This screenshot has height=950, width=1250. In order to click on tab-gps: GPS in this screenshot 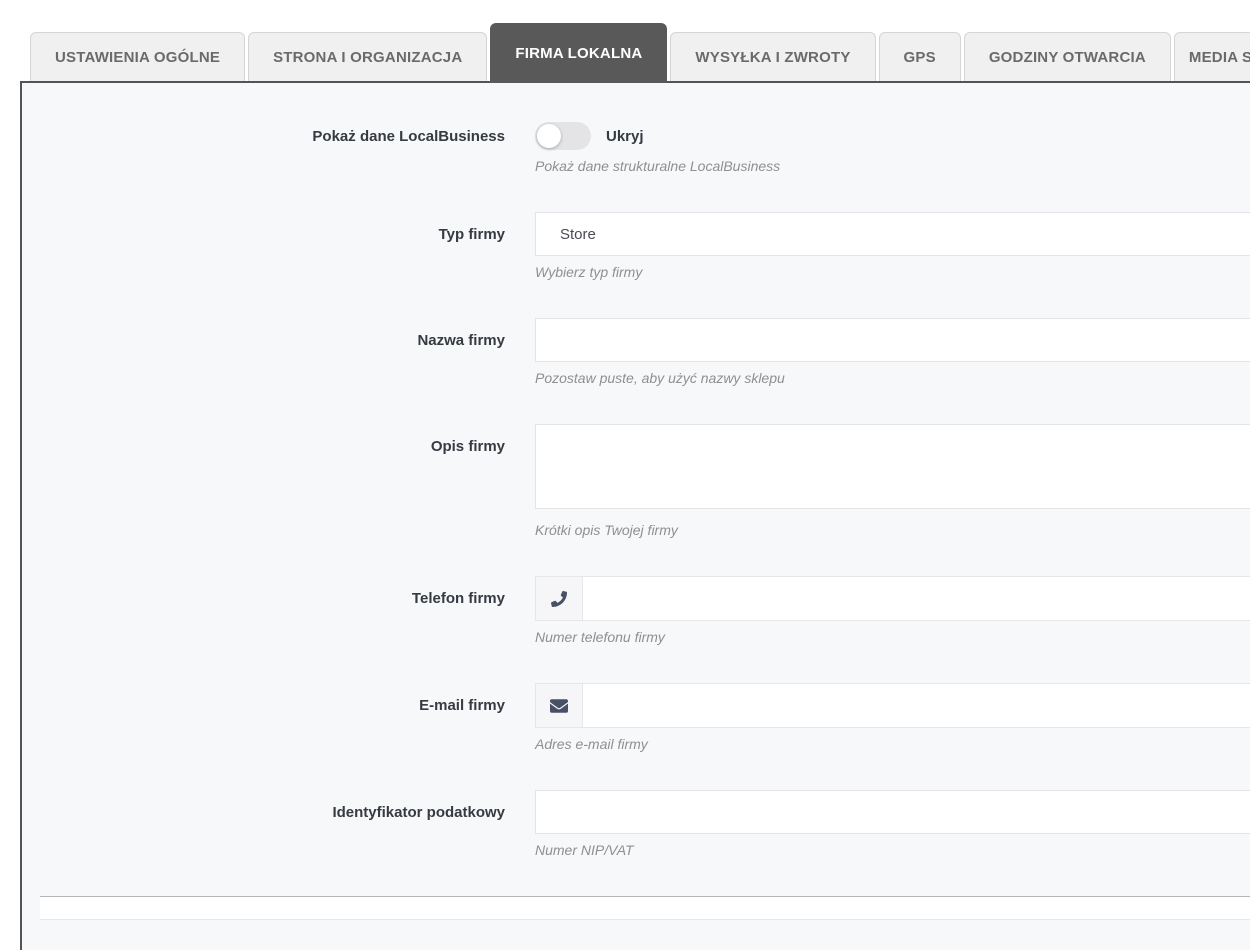, I will do `click(919, 56)`.